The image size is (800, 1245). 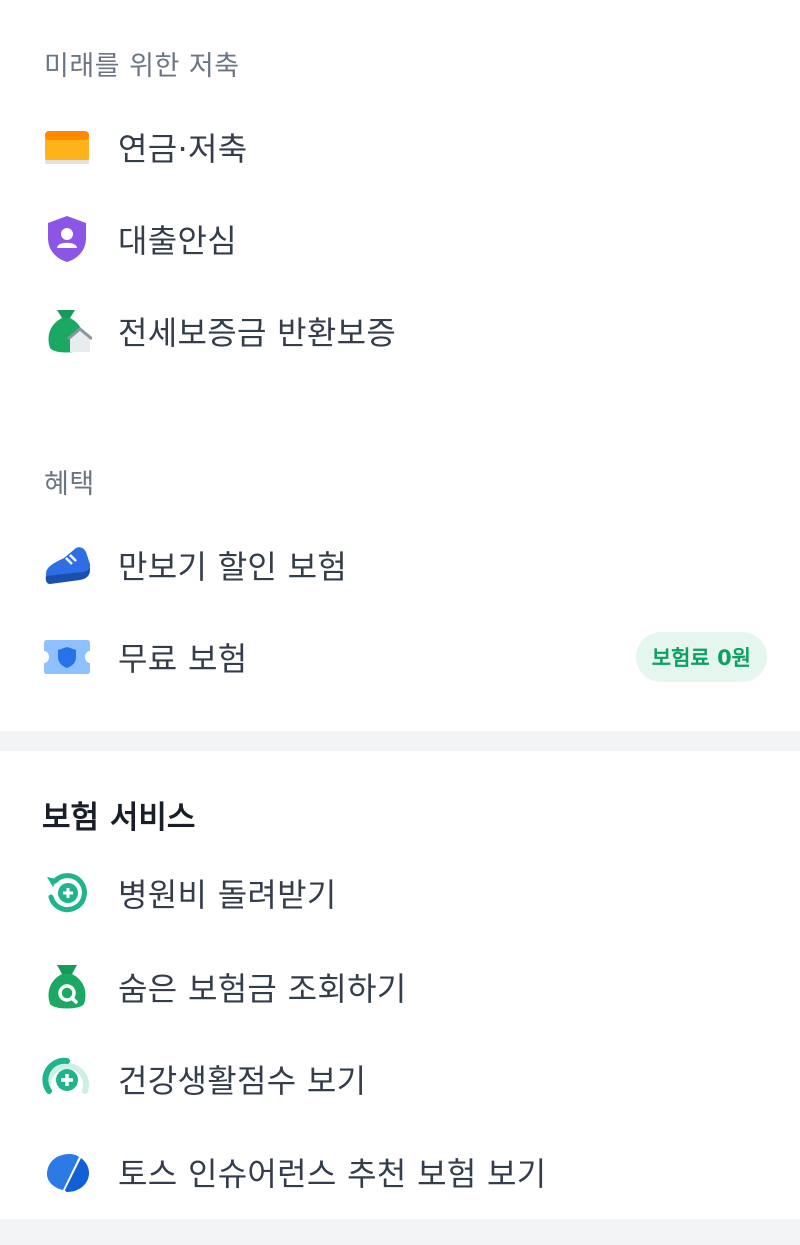 What do you see at coordinates (183, 149) in the screenshot?
I see `menu-item-label: 연금·저축` at bounding box center [183, 149].